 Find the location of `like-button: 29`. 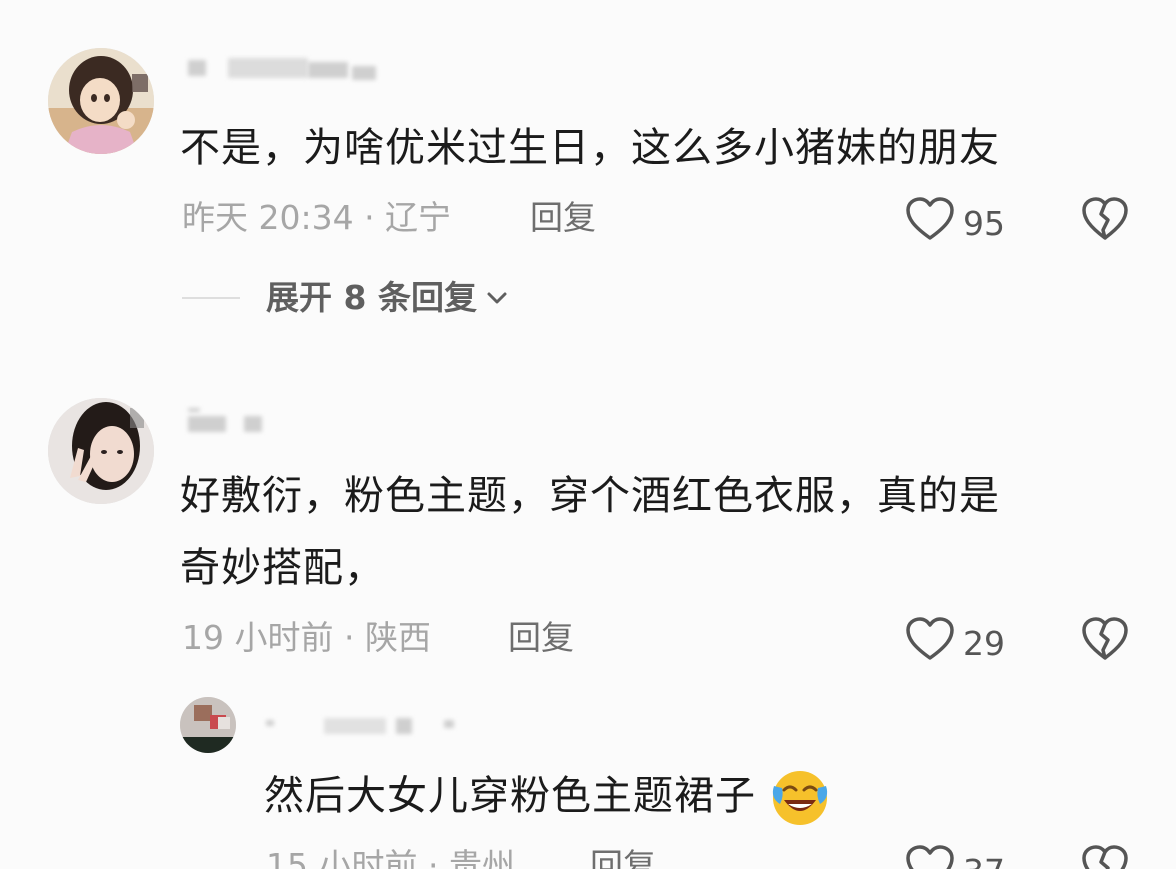

like-button: 29 is located at coordinates (955, 643).